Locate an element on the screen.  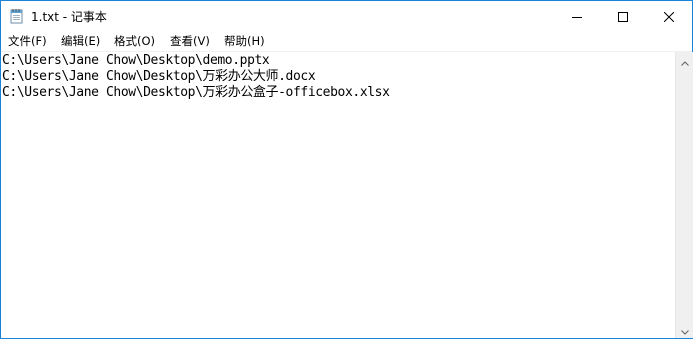
text-line: C:\Users\Jane Chow\Desktop\demo.pptx is located at coordinates (136, 60).